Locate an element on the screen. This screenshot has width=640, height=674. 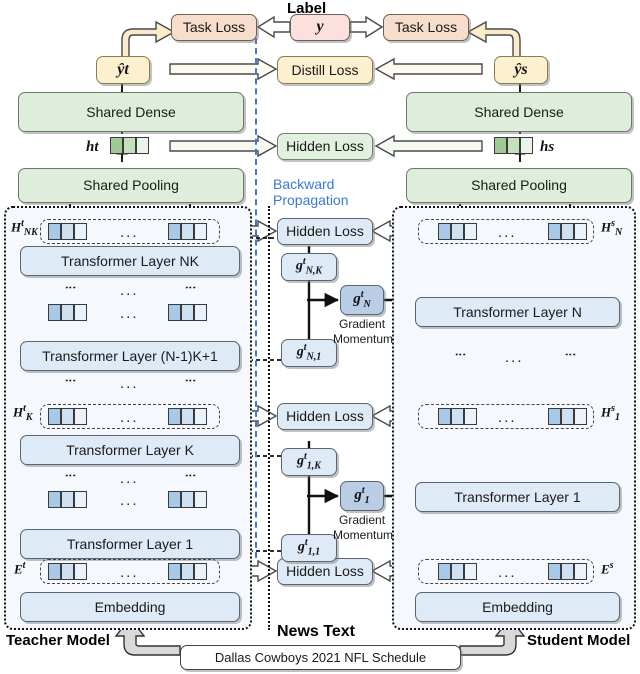
student-hidden-1-label: Hs1 is located at coordinates (611, 413).